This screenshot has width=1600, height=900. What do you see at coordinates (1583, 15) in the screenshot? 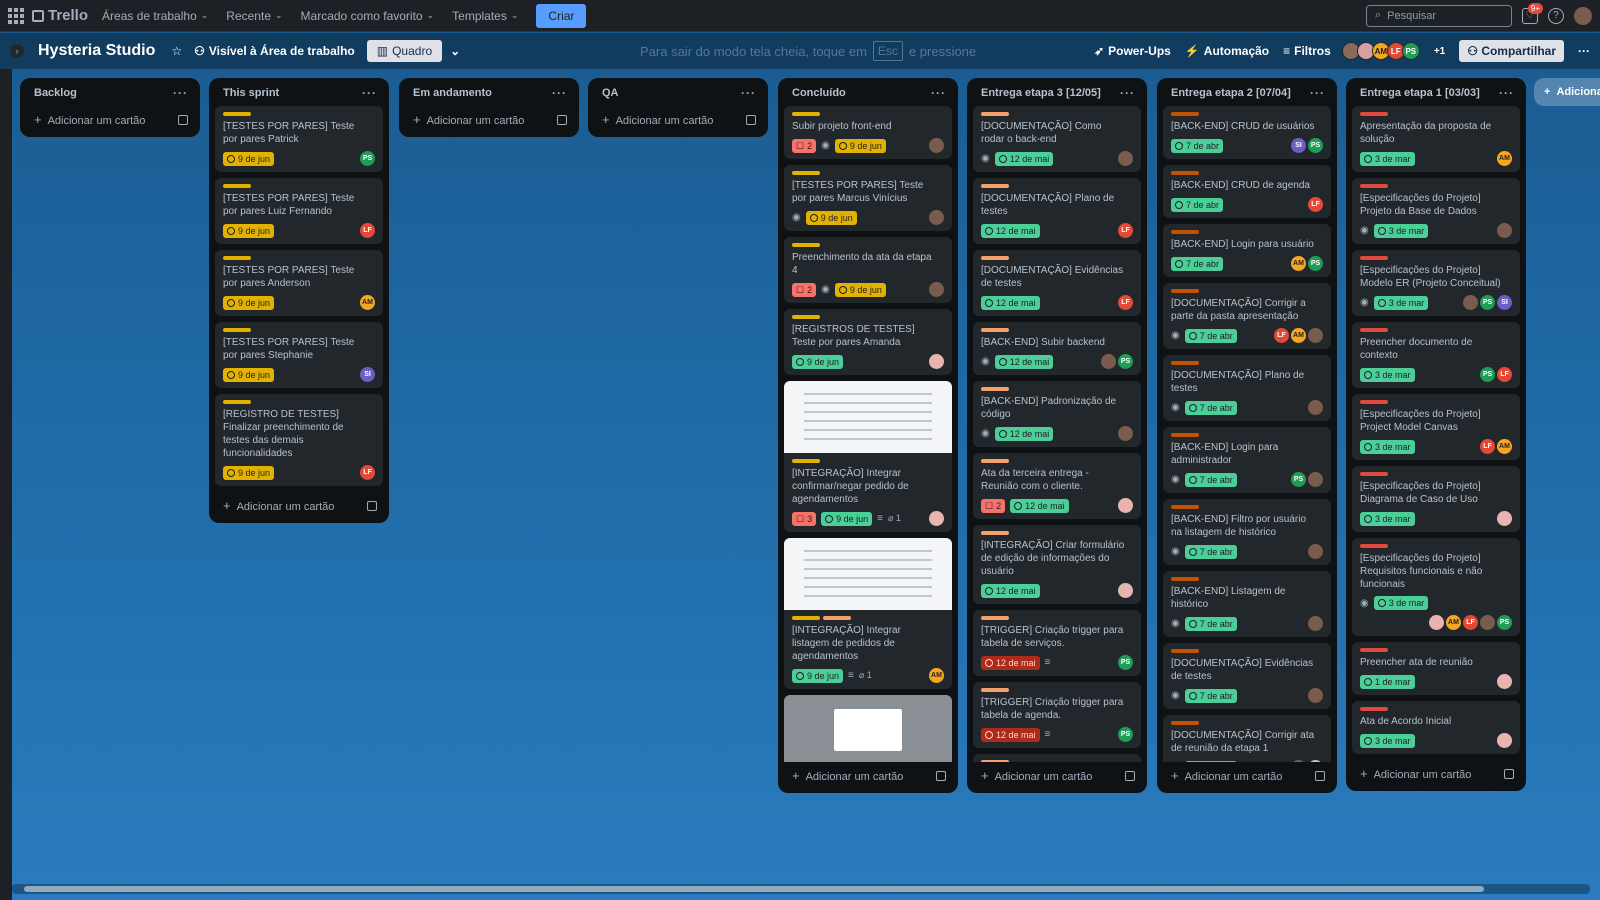
I see `user-avatar` at bounding box center [1583, 15].